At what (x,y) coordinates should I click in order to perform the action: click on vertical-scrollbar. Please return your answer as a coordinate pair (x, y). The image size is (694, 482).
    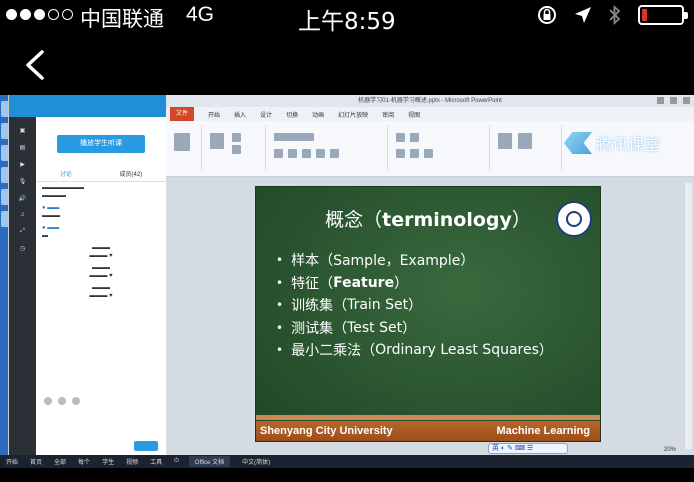
    Looking at the image, I should click on (688, 316).